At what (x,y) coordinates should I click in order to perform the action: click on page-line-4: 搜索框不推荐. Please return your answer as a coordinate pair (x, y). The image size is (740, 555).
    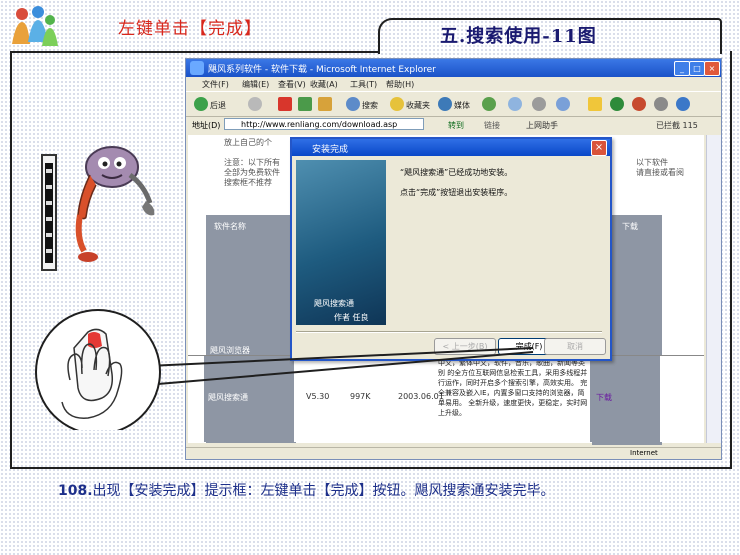
    Looking at the image, I should click on (248, 182).